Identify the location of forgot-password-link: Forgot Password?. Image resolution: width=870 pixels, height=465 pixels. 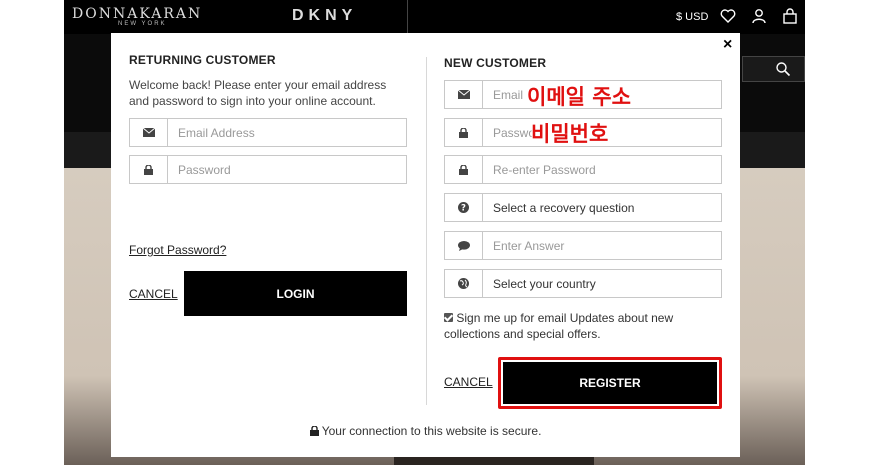
(177, 250).